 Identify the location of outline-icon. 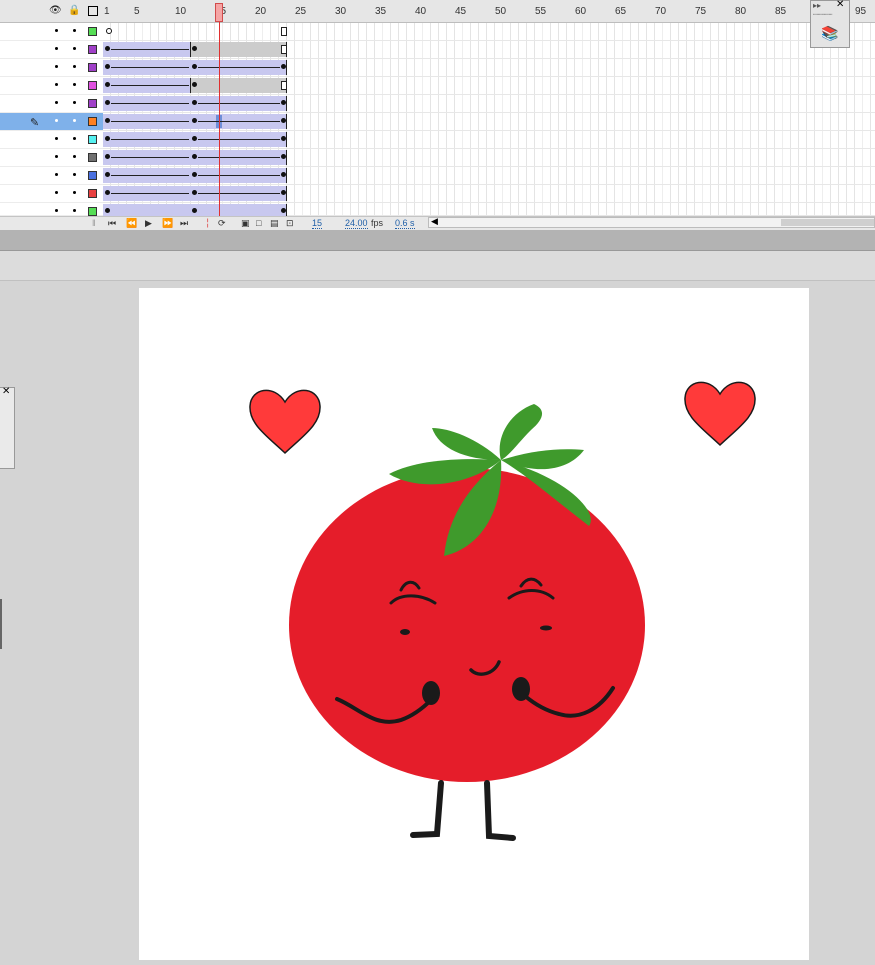
(93, 11).